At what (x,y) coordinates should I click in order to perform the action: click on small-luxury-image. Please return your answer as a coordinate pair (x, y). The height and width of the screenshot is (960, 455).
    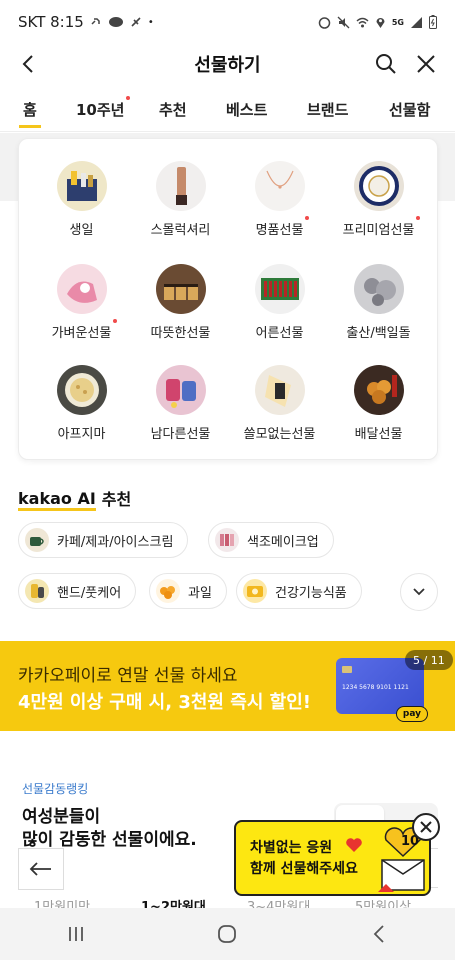
    Looking at the image, I should click on (180, 186).